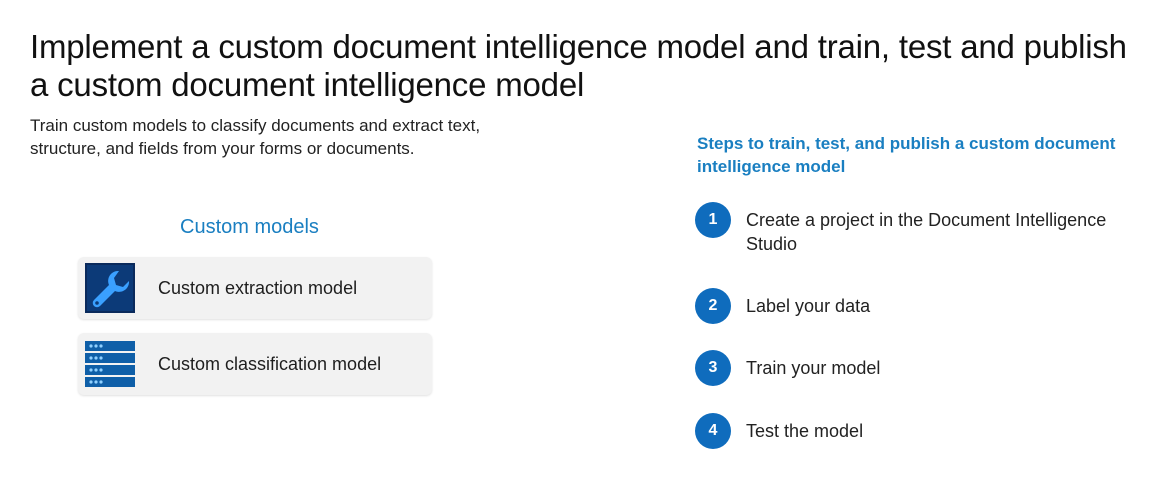  What do you see at coordinates (808, 306) in the screenshot?
I see `step-text: Label your data` at bounding box center [808, 306].